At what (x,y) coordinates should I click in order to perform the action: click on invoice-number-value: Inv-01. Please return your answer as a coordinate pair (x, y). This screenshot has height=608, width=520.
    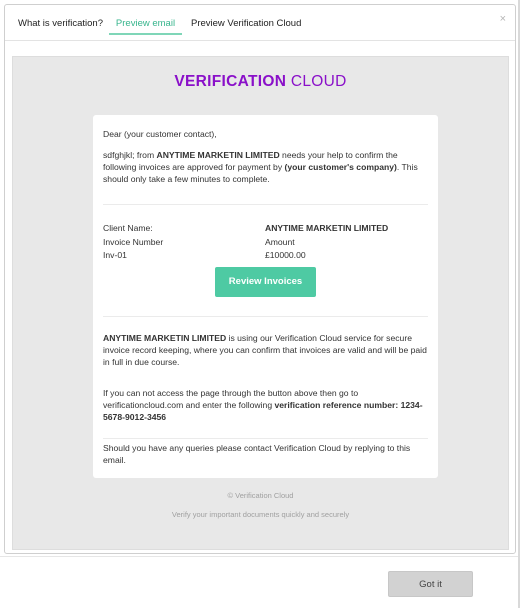
    Looking at the image, I should click on (115, 255).